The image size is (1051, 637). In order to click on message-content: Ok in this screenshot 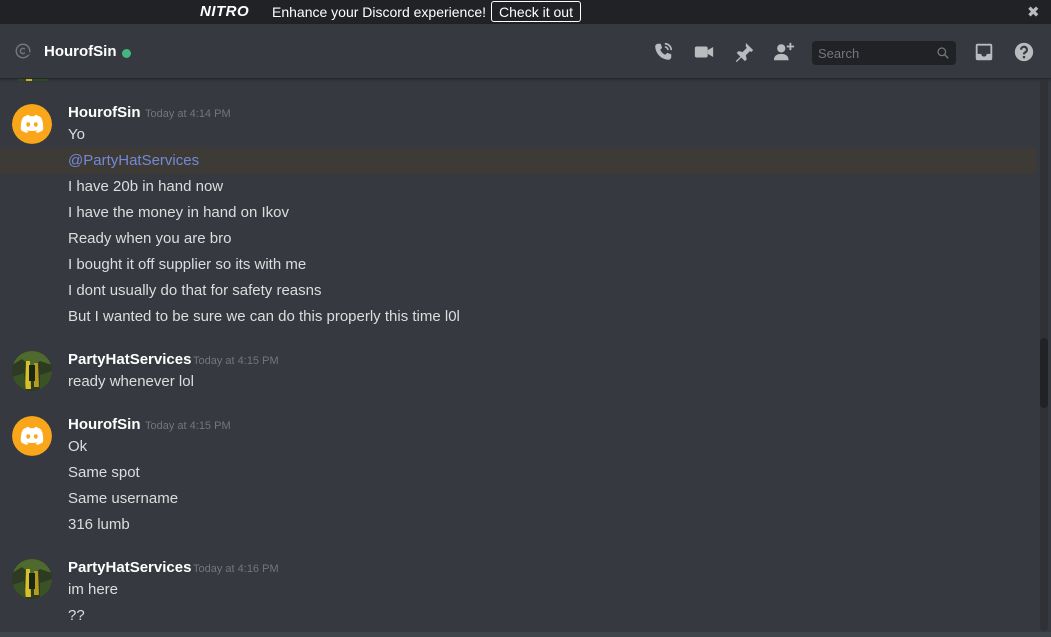, I will do `click(78, 446)`.